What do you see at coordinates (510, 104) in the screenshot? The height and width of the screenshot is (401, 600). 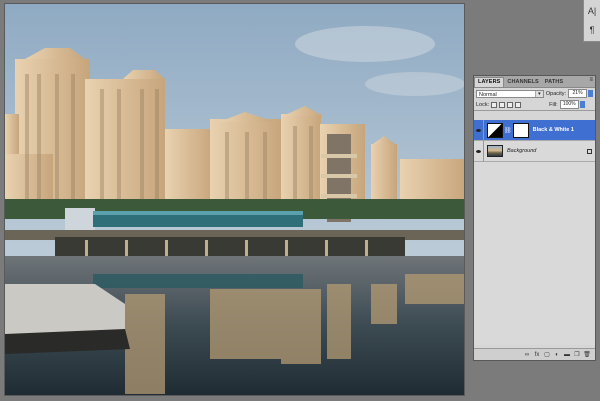 I see `lock-position-icon` at bounding box center [510, 104].